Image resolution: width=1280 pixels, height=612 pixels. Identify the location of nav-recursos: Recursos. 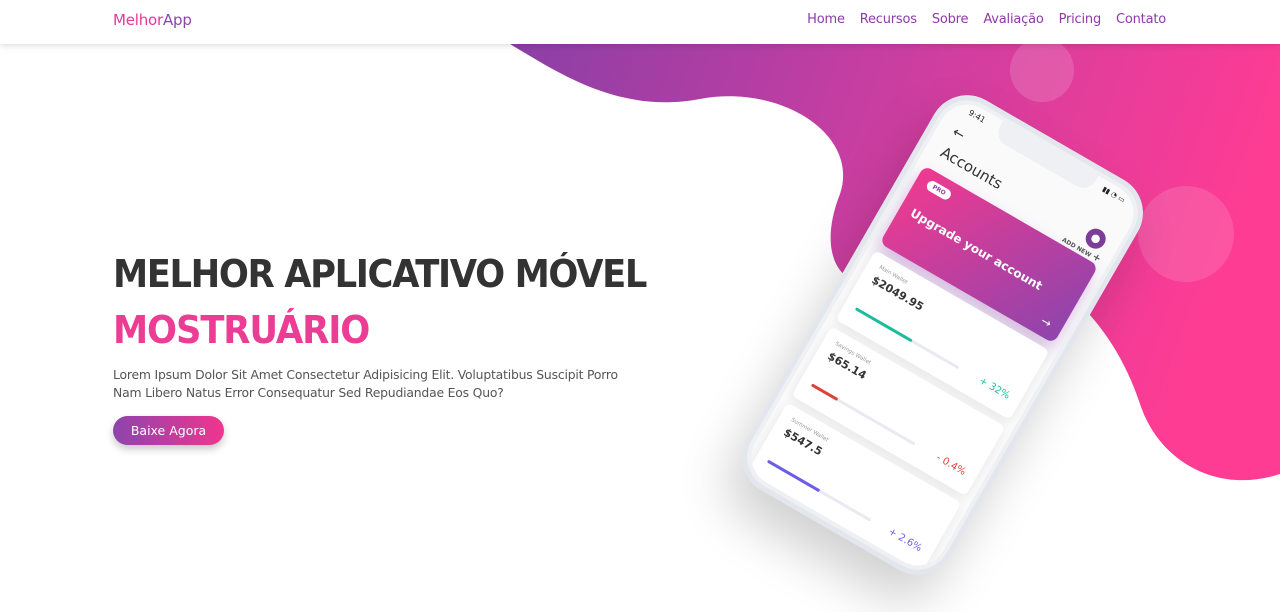
(888, 19).